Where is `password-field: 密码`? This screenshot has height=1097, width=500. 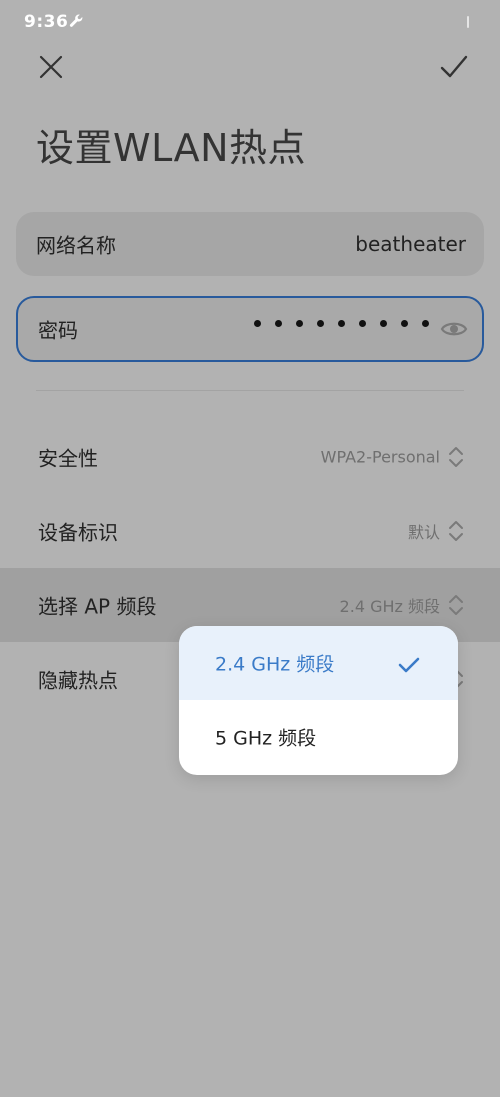 password-field: 密码 is located at coordinates (250, 329).